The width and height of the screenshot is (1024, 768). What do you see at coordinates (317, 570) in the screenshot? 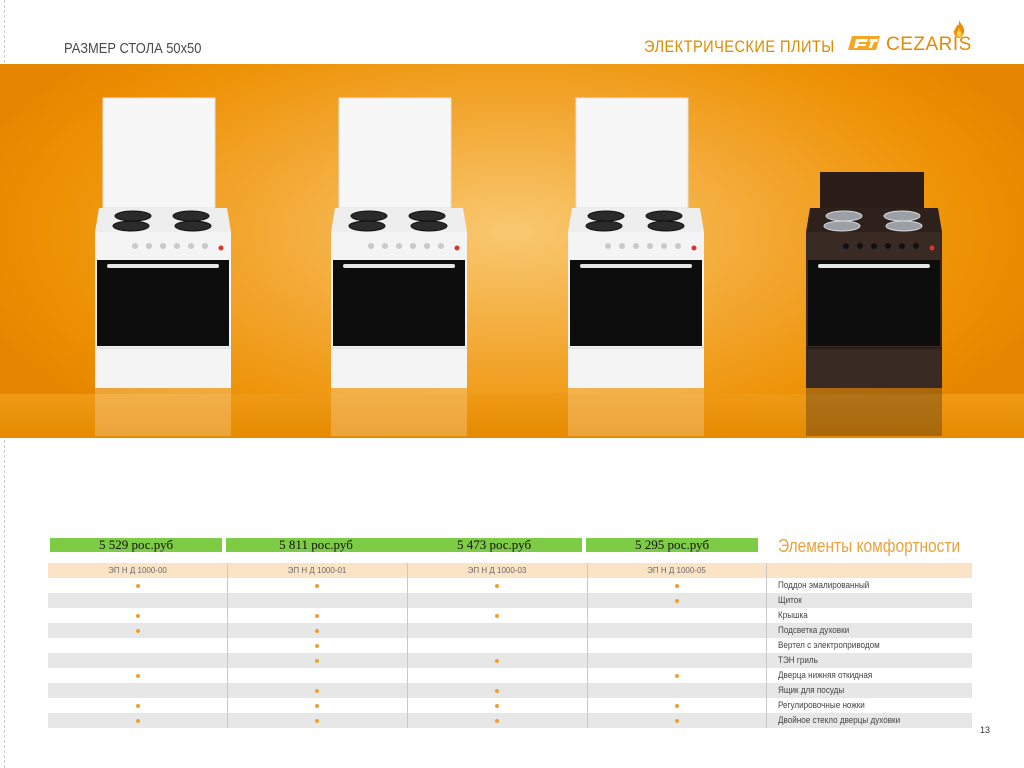
I see `model-header: ЭП Н Д 1000-01` at bounding box center [317, 570].